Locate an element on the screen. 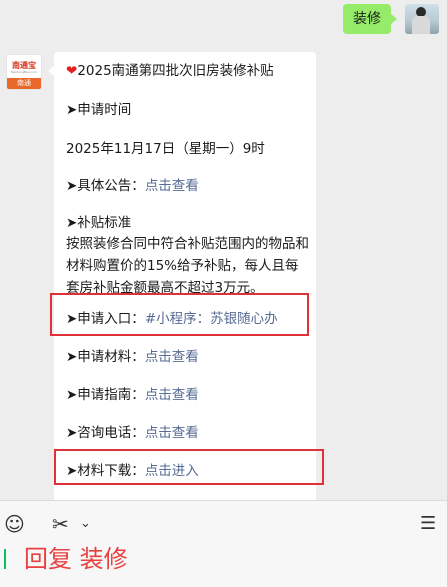  reply-input: 回复 装修 is located at coordinates (223, 562).